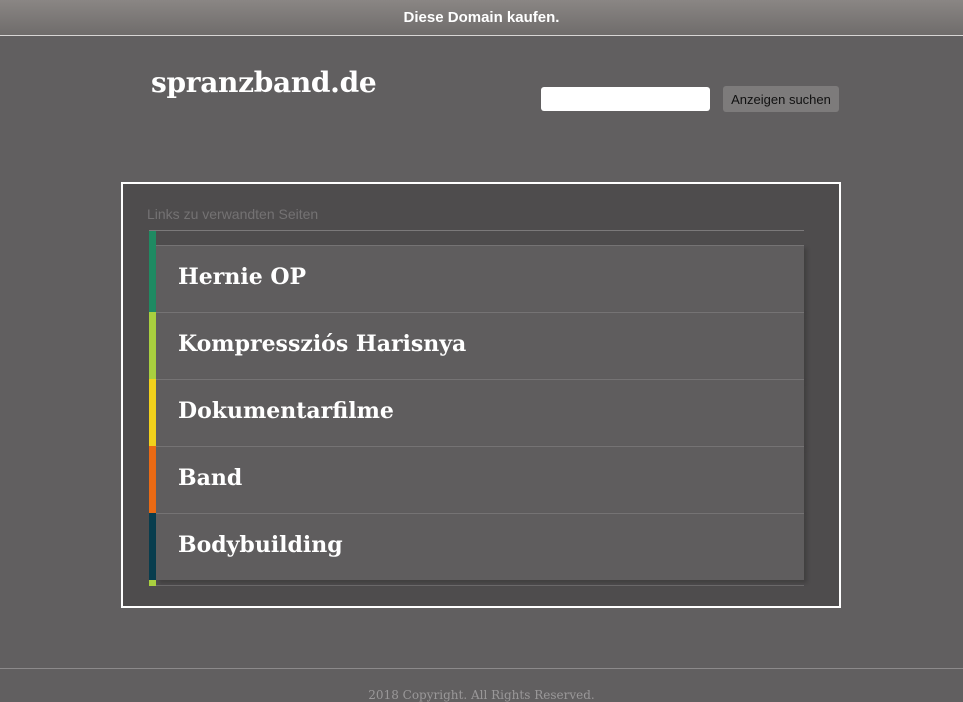 This screenshot has height=702, width=963. Describe the element at coordinates (152, 583) in the screenshot. I see `bottom-accent-stripe` at that location.